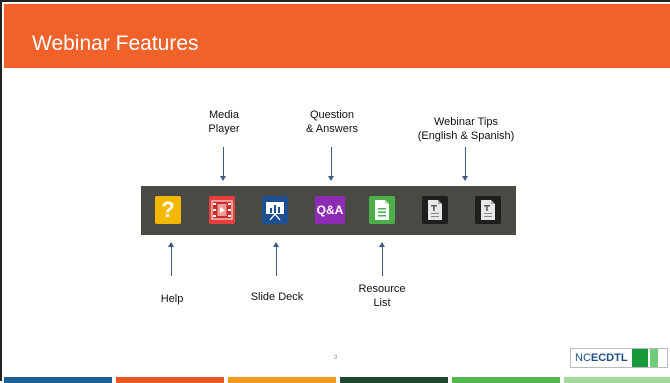 The width and height of the screenshot is (670, 383). Describe the element at coordinates (224, 122) in the screenshot. I see `media-player-label: Media Player` at that location.